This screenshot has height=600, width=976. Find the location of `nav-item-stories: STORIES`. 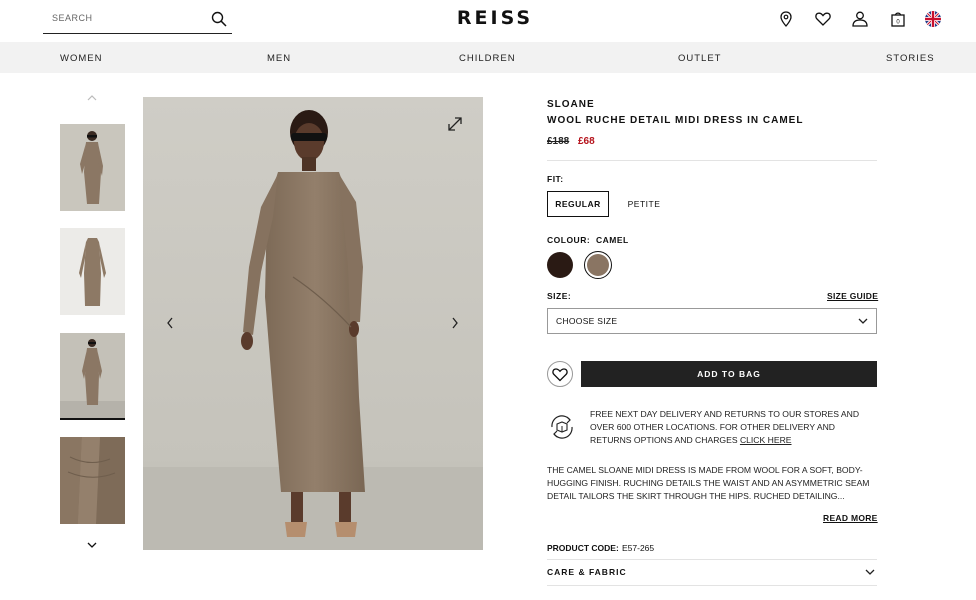

nav-item-stories: STORIES is located at coordinates (910, 58).